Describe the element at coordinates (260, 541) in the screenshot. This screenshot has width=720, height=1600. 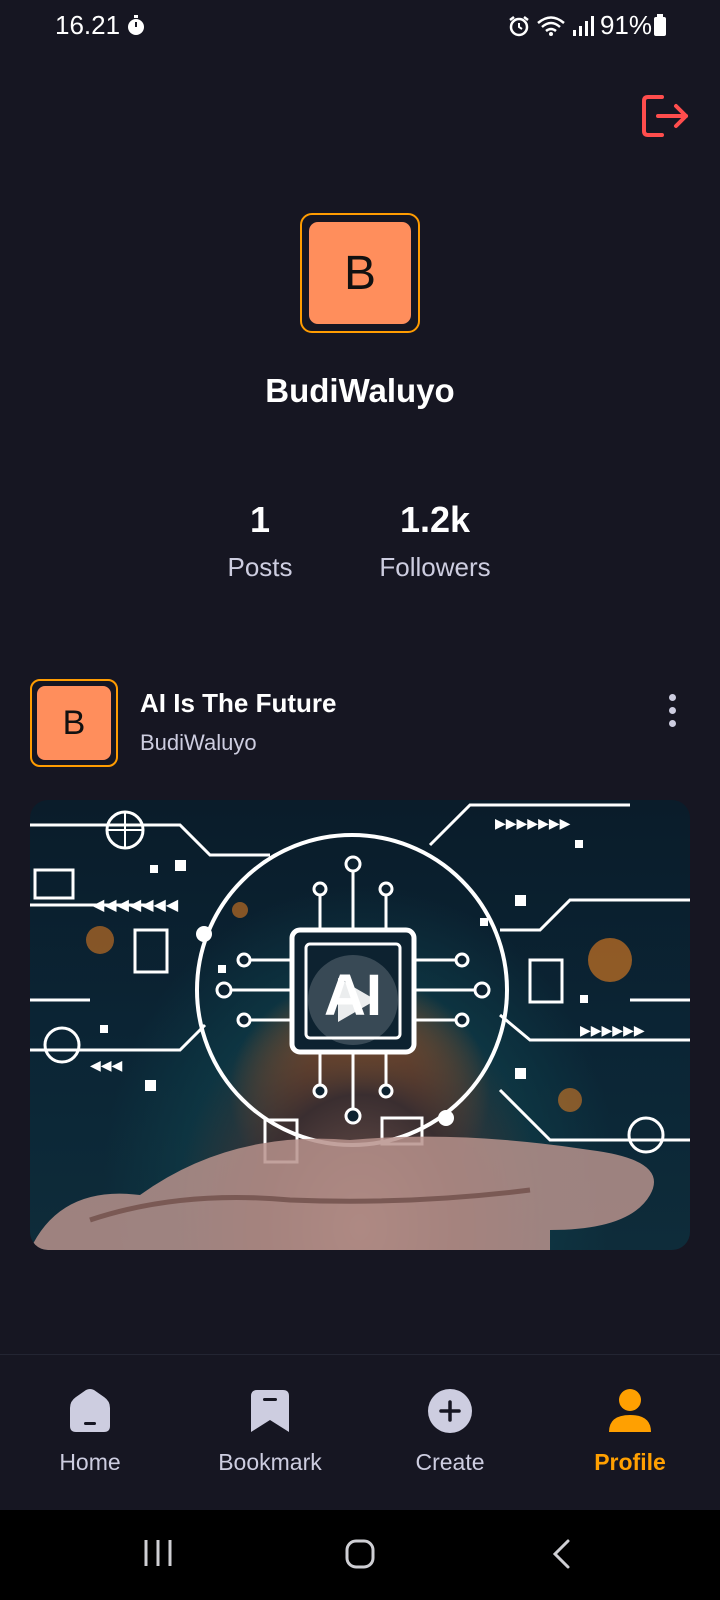
I see `stat-posts: 1 Posts` at that location.